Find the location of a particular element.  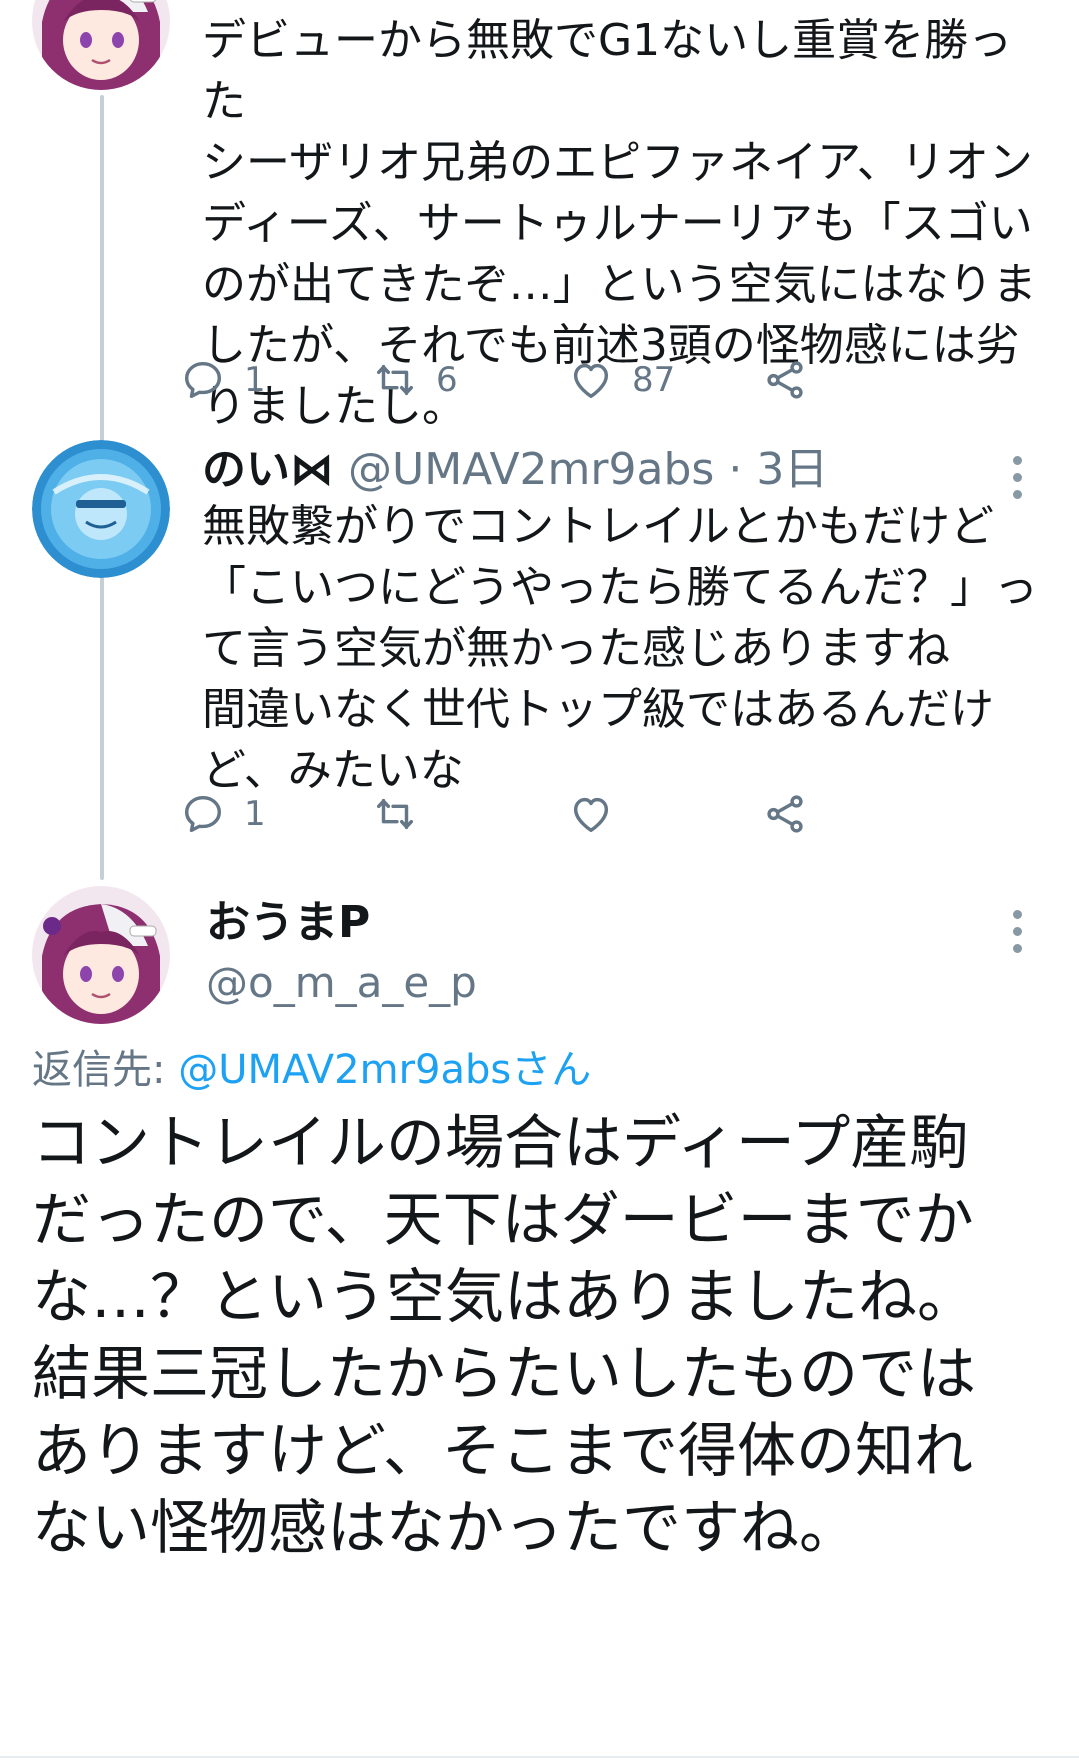

tweet-header: のい⋈ @UMAV2mr9abs · 3日 is located at coordinates (515, 470).